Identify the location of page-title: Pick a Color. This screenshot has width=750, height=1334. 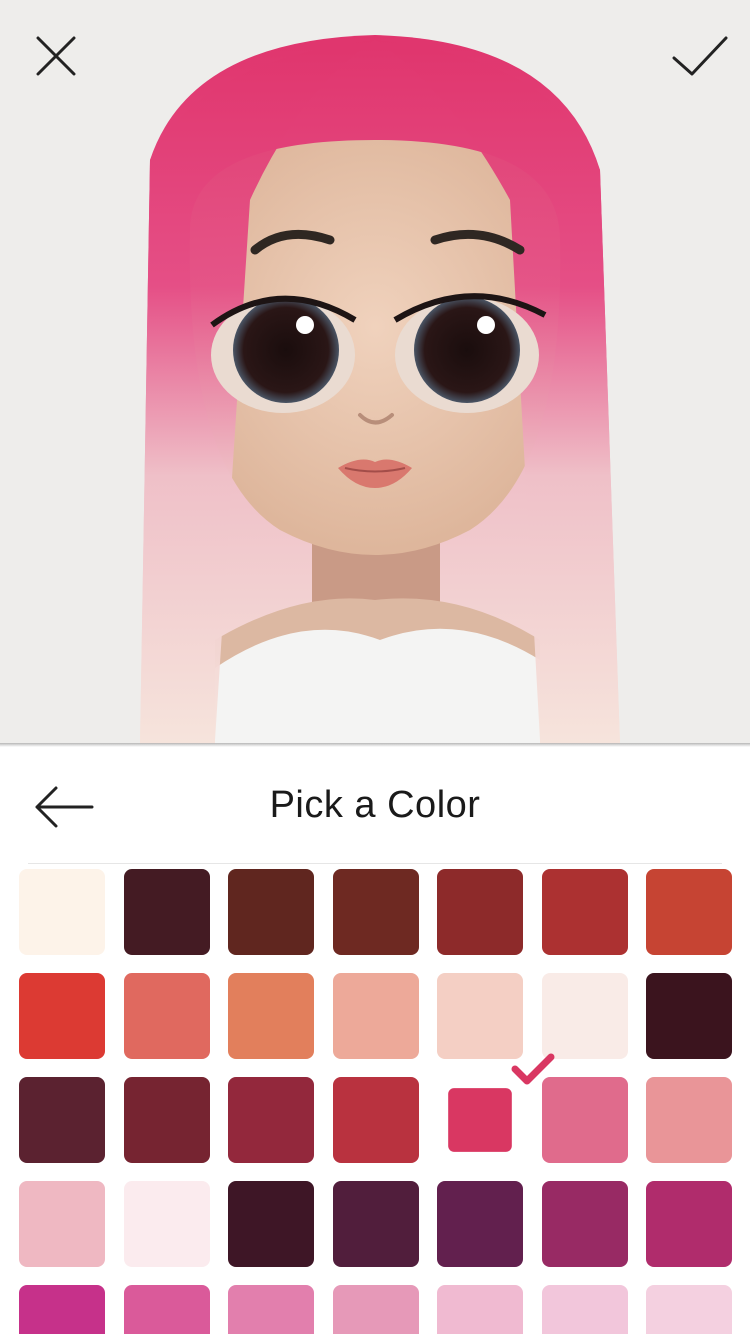
(375, 804).